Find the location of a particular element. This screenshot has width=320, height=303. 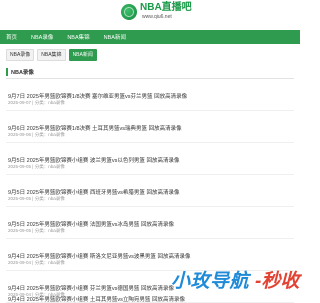

list-item-title: 9月5日 2025年男篮欧锦赛小组赛 西班牙男篮vs希腊男篮 回放高清录像 is located at coordinates (93, 192).